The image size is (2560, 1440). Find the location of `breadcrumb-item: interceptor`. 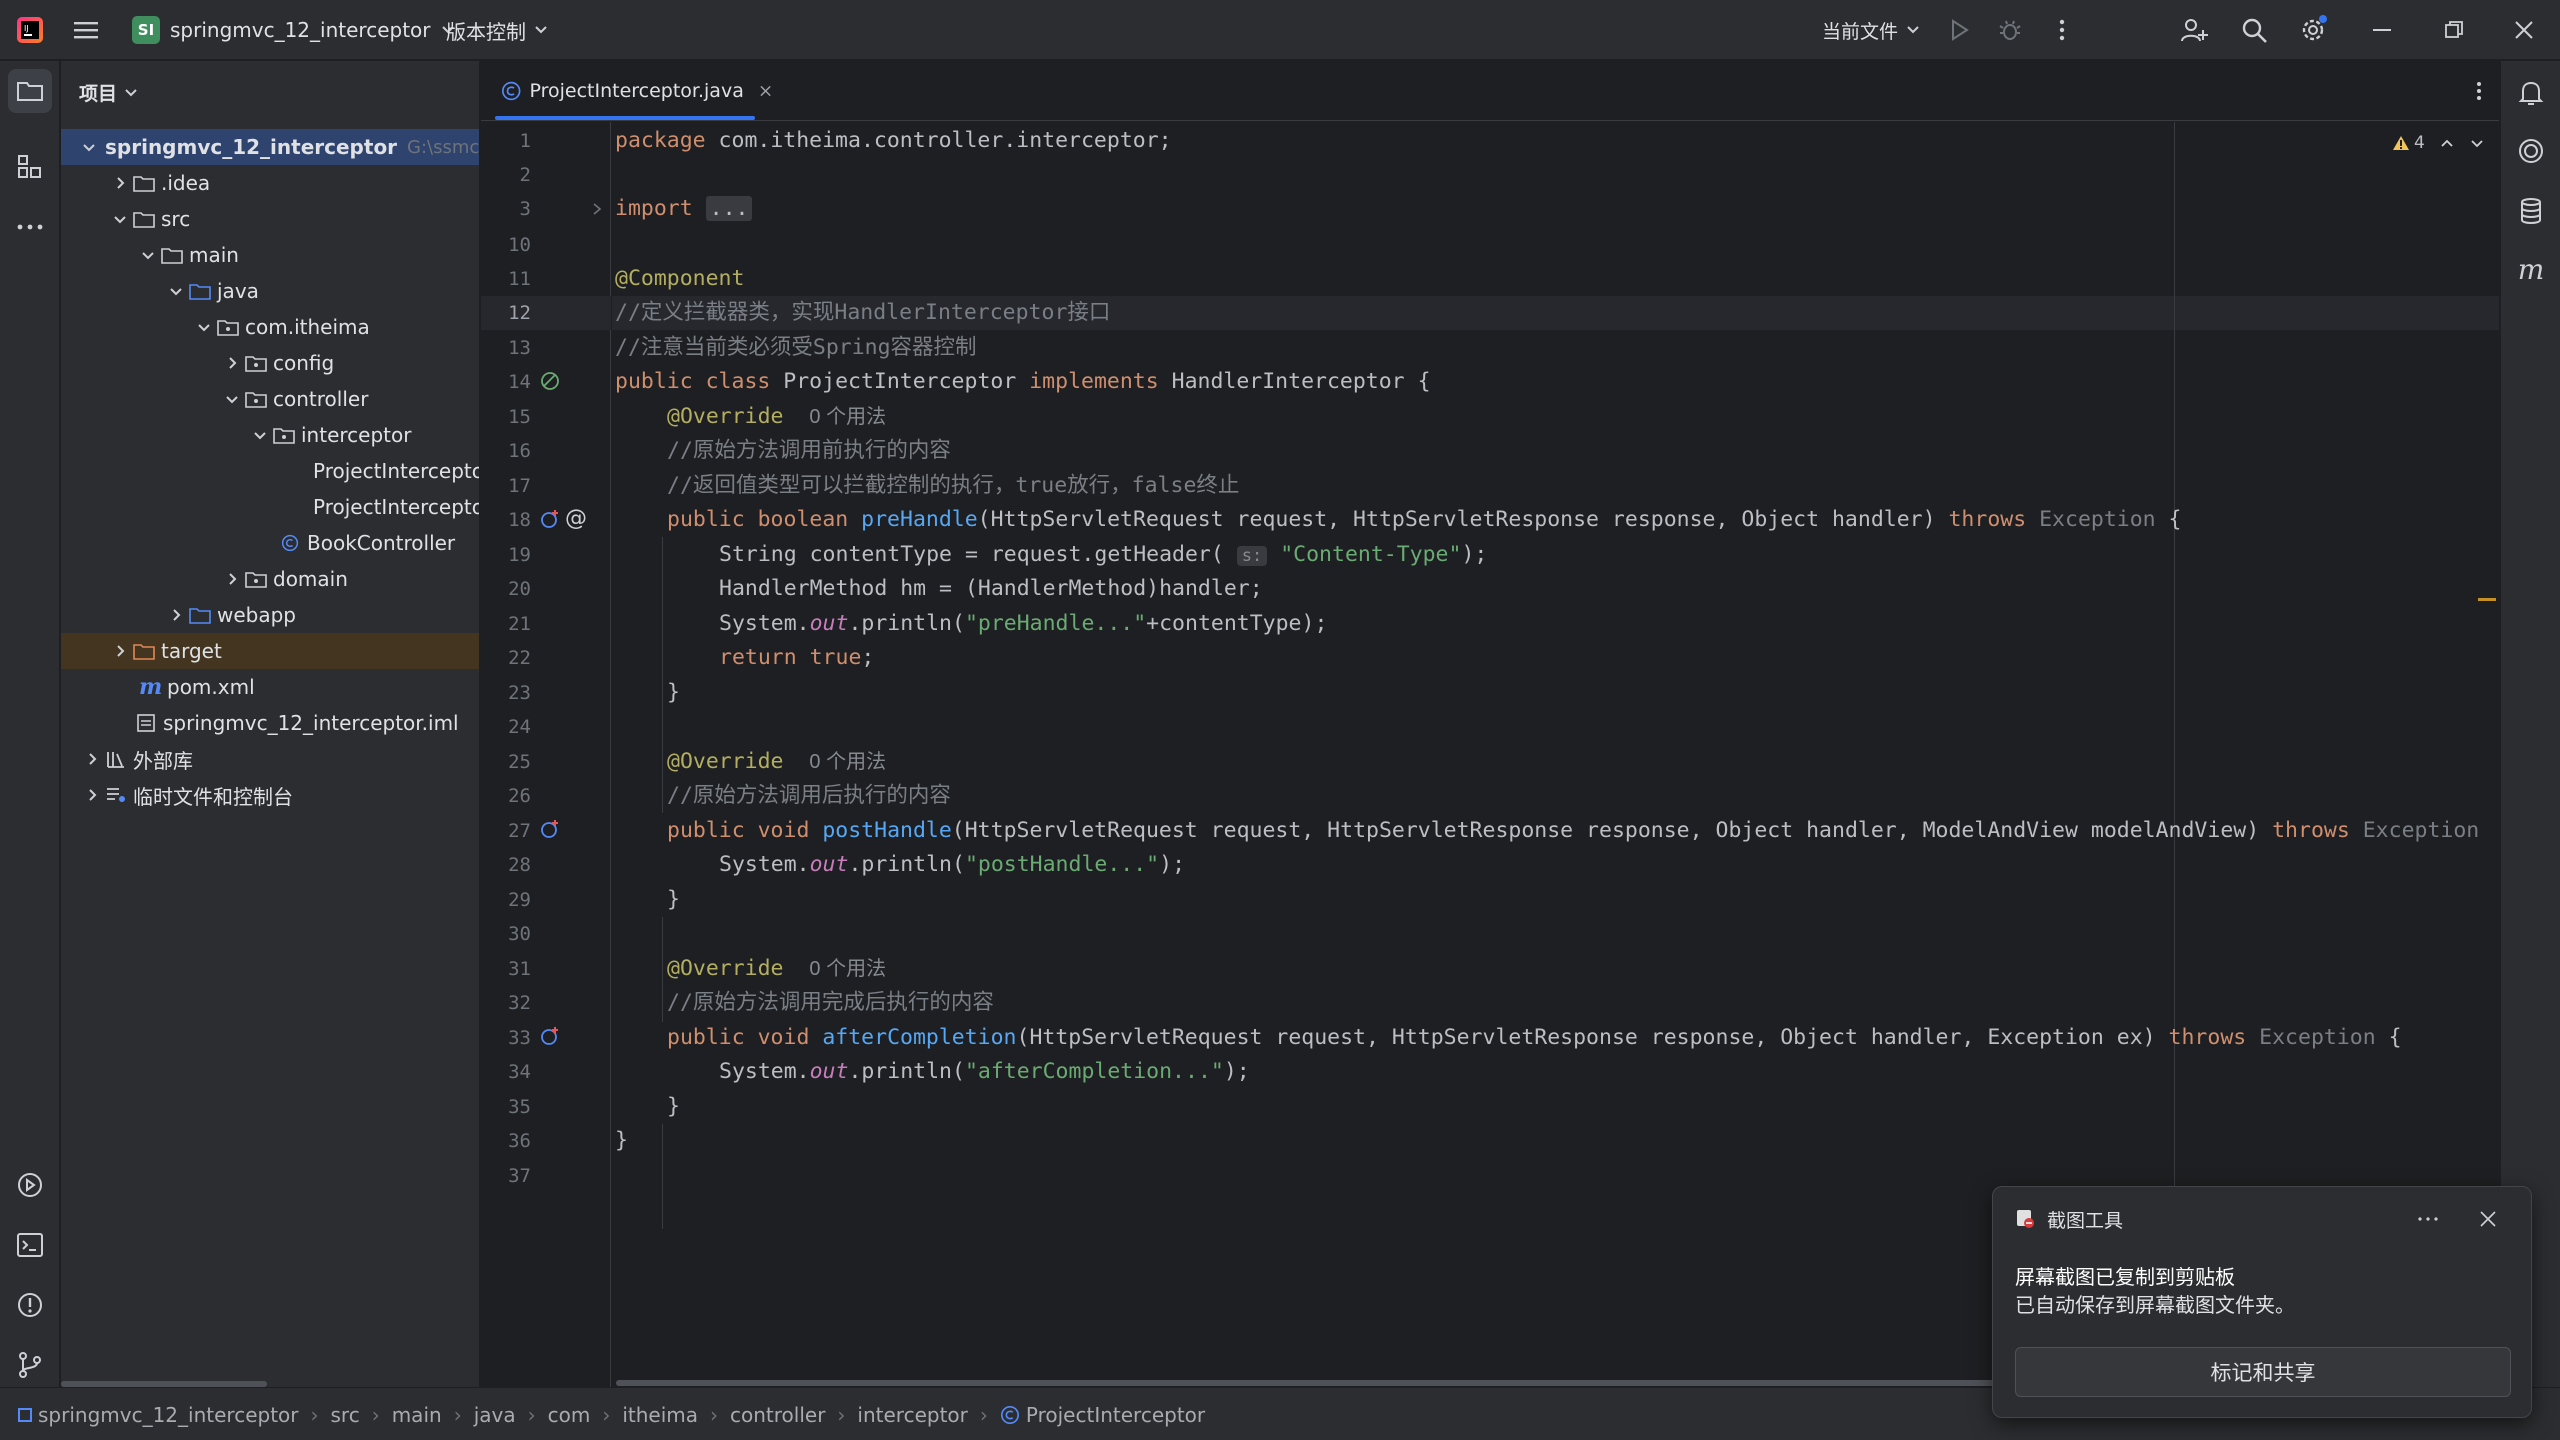

breadcrumb-item: interceptor is located at coordinates (912, 1415).